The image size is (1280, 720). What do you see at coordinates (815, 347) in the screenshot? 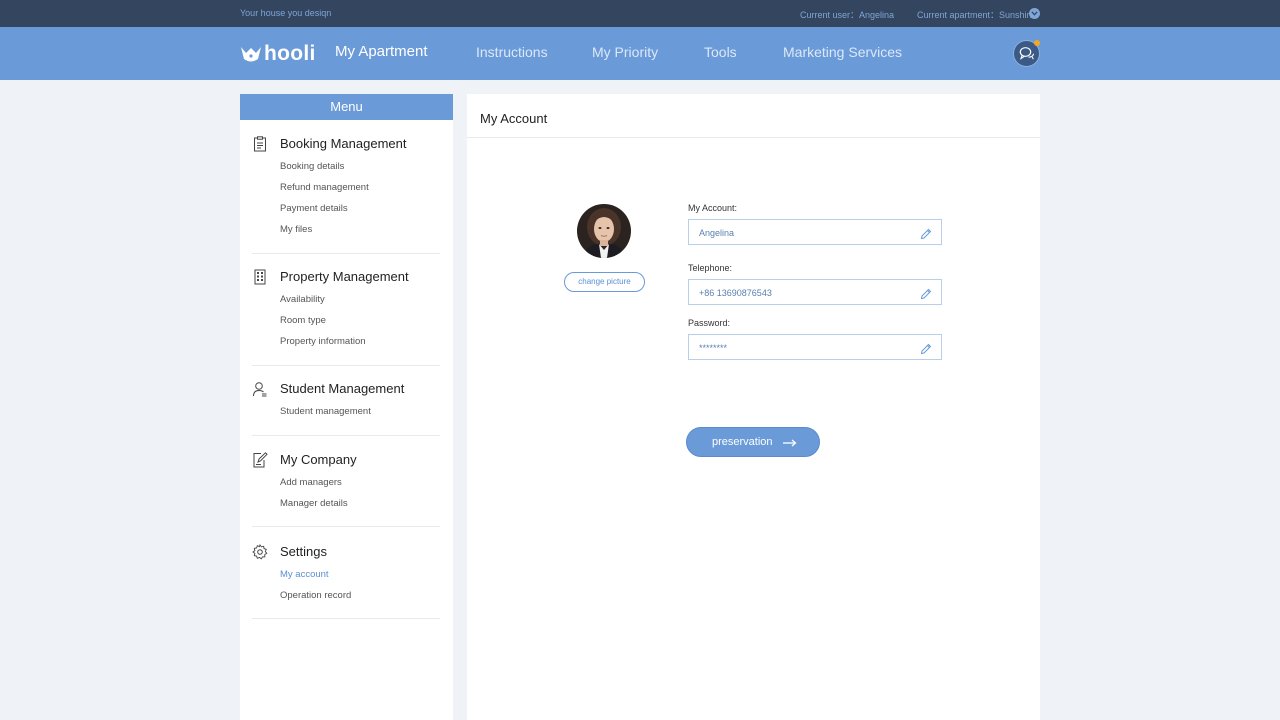
I see `password-field: ********` at bounding box center [815, 347].